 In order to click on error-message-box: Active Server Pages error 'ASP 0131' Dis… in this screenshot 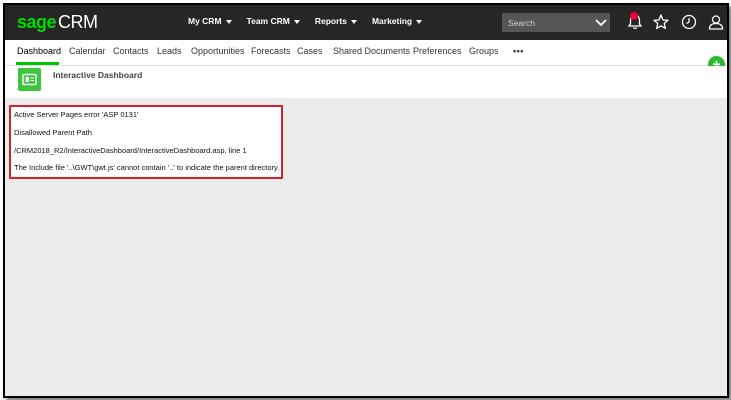, I will do `click(146, 142)`.